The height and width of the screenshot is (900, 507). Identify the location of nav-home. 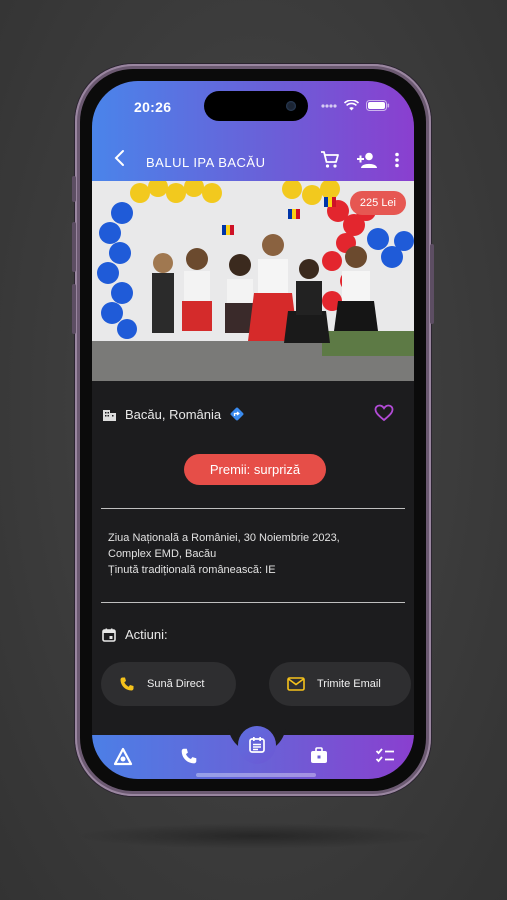
(123, 759).